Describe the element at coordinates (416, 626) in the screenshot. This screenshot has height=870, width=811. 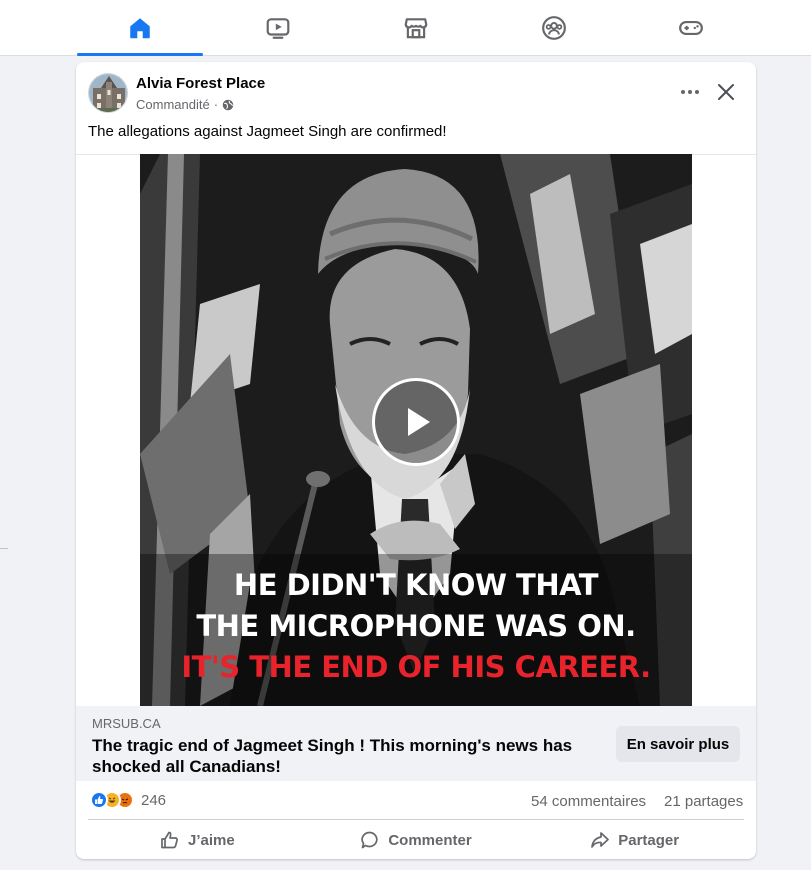
I see `video-caption-line: THE MICROPHONE WAS ON.` at that location.